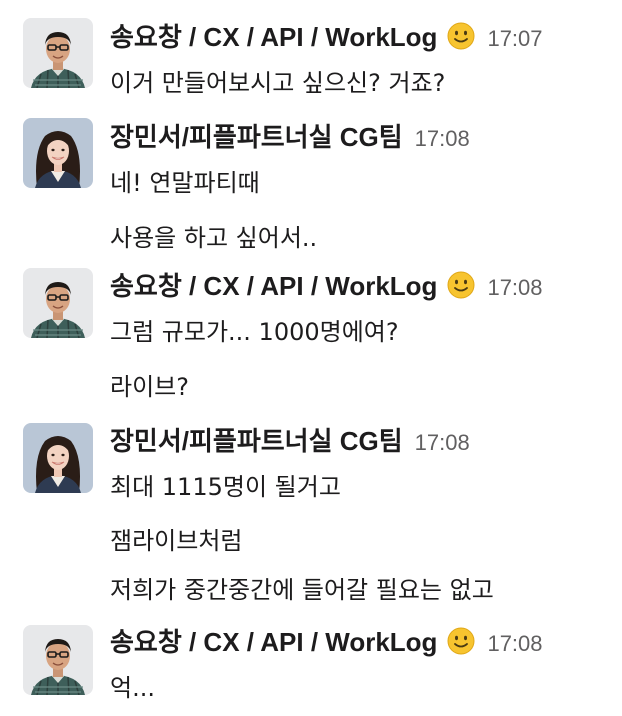  Describe the element at coordinates (254, 332) in the screenshot. I see `message-text: 그럼 규모가... 1000명에여?` at that location.